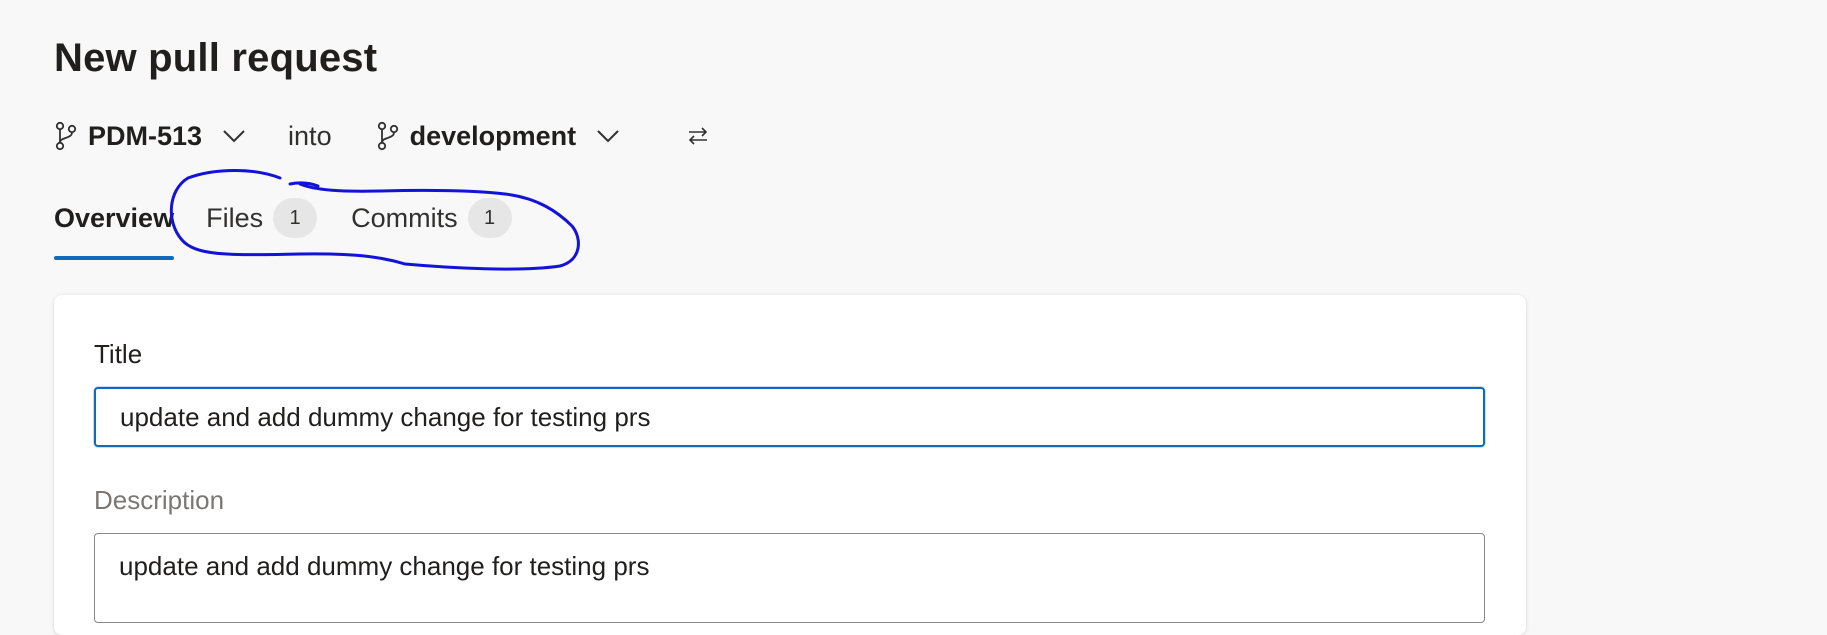 The height and width of the screenshot is (635, 1827). Describe the element at coordinates (493, 135) in the screenshot. I see `target-branch-name: development` at that location.